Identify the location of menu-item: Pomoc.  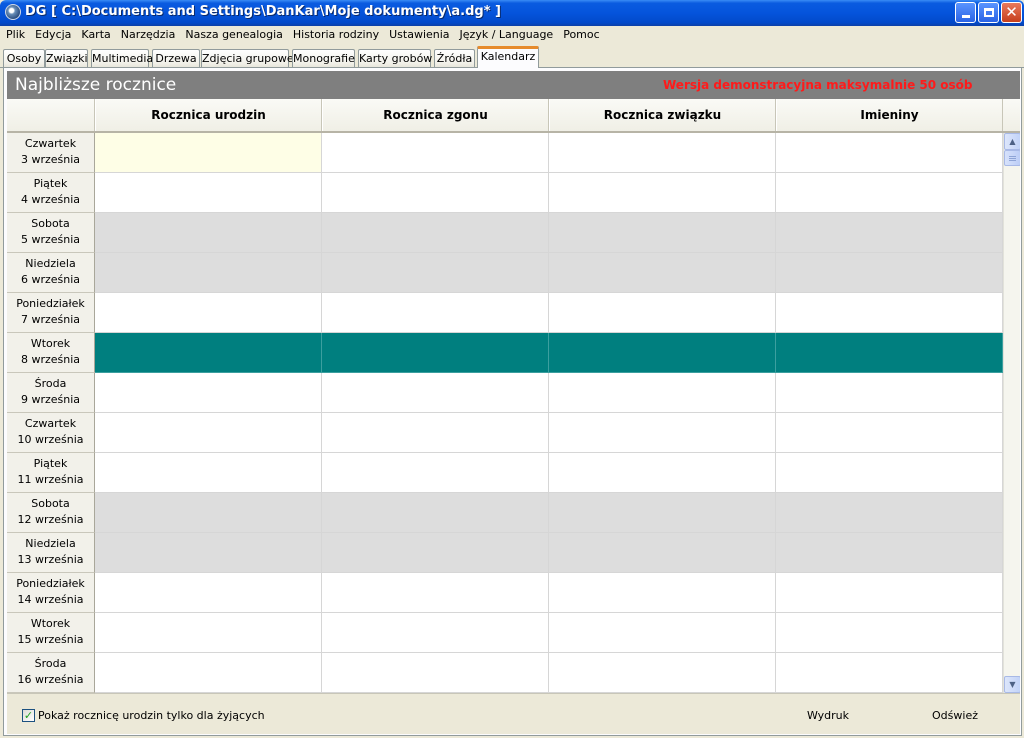
(581, 35).